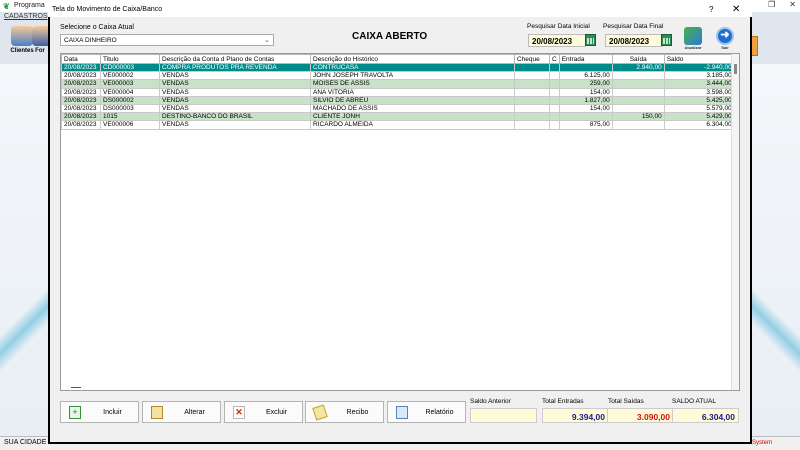  I want to click on supplier-icon, so click(40, 36).